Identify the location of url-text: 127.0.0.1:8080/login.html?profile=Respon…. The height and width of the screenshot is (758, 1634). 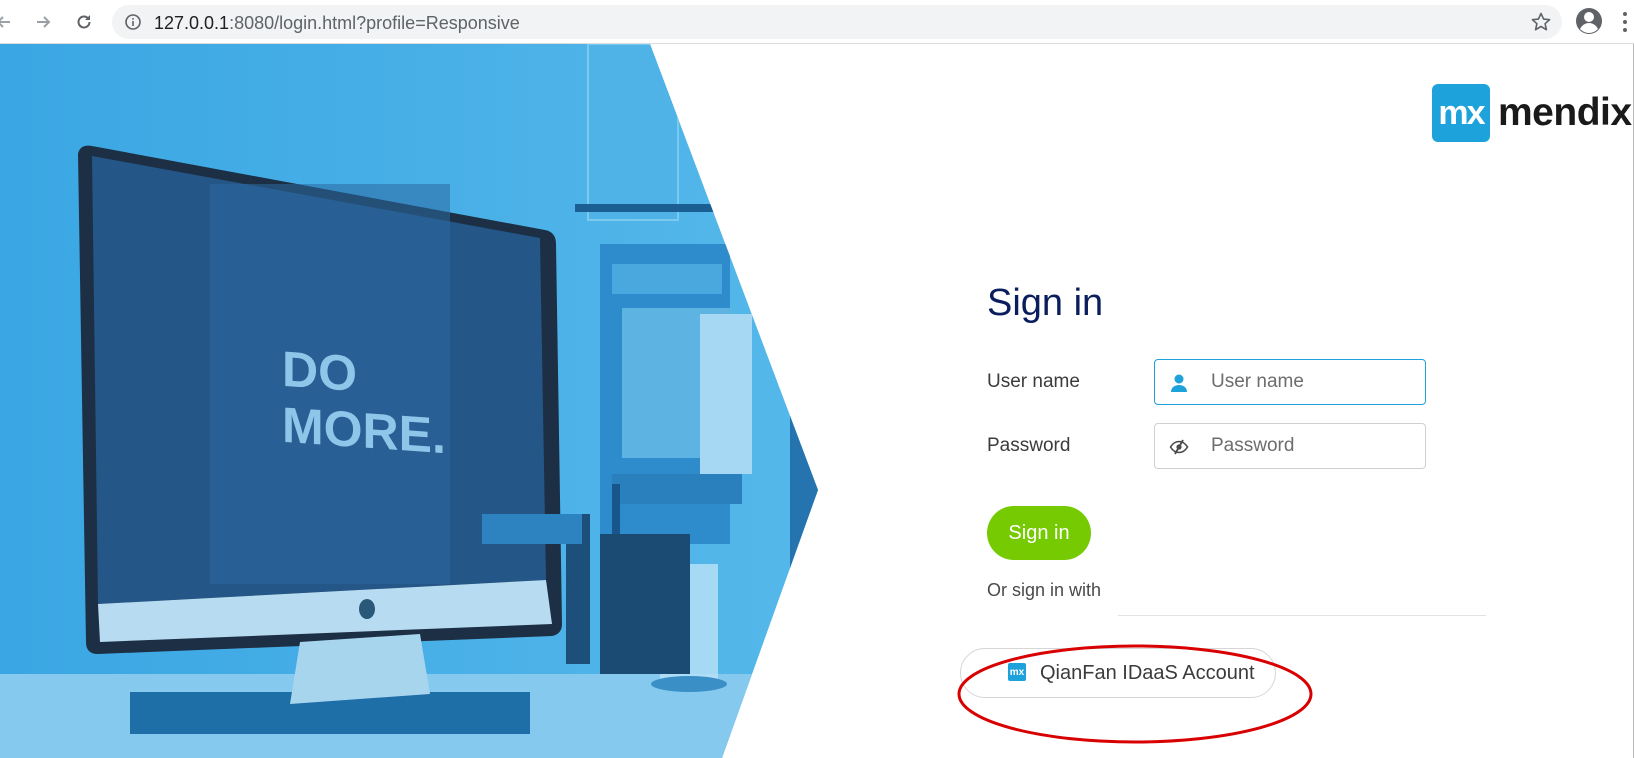
(337, 23).